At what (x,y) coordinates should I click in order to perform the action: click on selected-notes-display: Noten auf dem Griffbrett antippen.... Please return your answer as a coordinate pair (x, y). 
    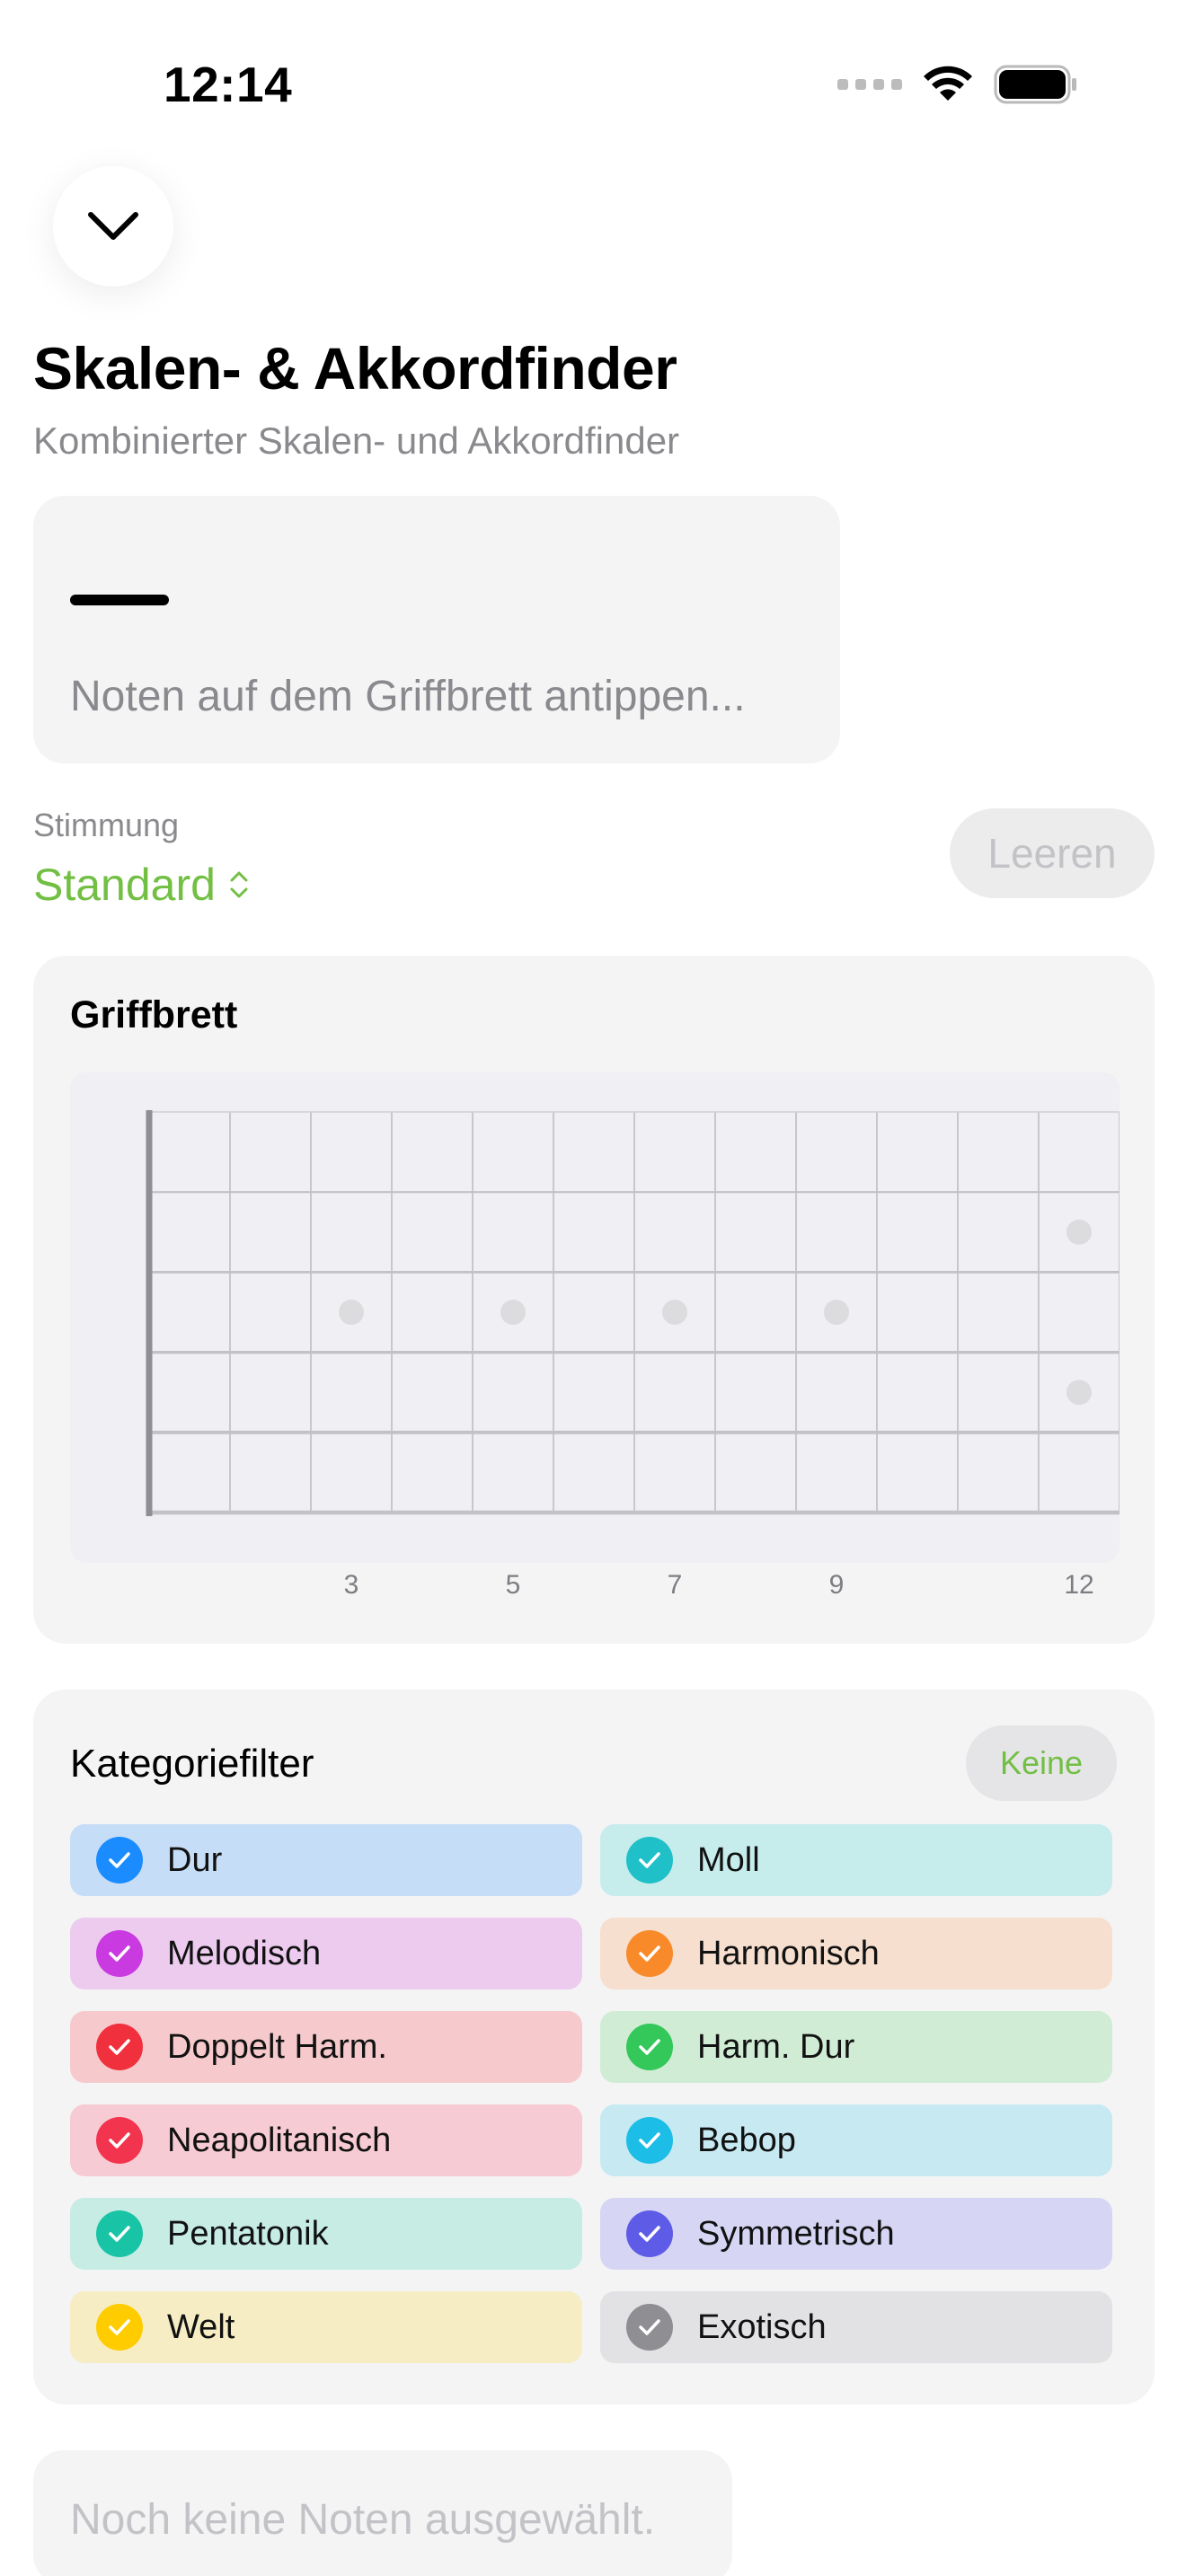
    Looking at the image, I should click on (436, 629).